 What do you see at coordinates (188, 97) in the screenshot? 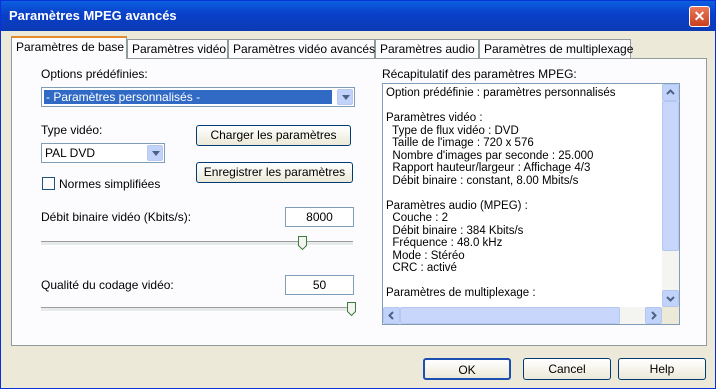
I see `presets-value: - Paramètres personnalisés -` at bounding box center [188, 97].